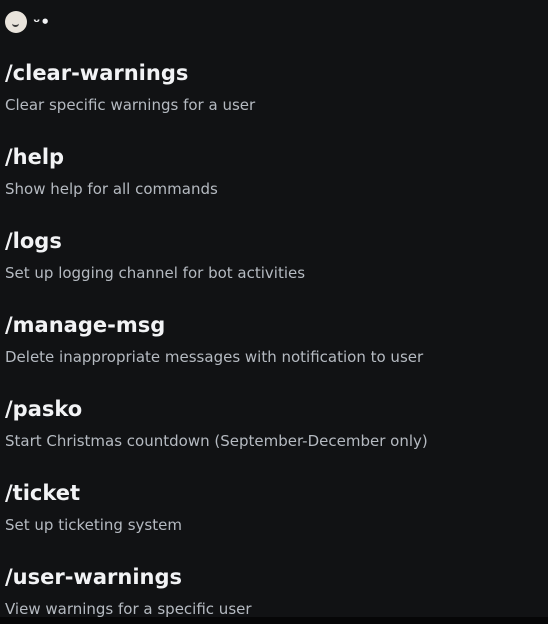 Image resolution: width=548 pixels, height=624 pixels. I want to click on command-name: /clear-warnings, so click(97, 73).